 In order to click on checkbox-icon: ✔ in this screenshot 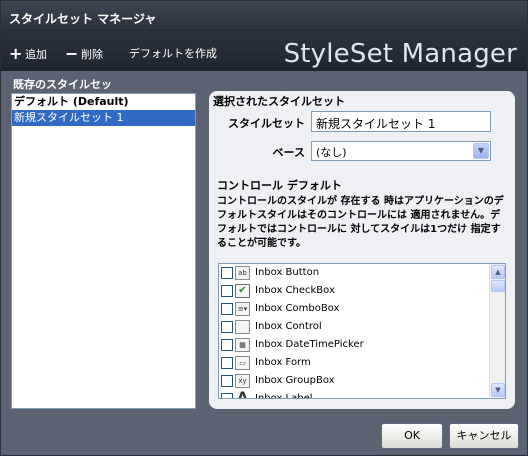, I will do `click(242, 291)`.